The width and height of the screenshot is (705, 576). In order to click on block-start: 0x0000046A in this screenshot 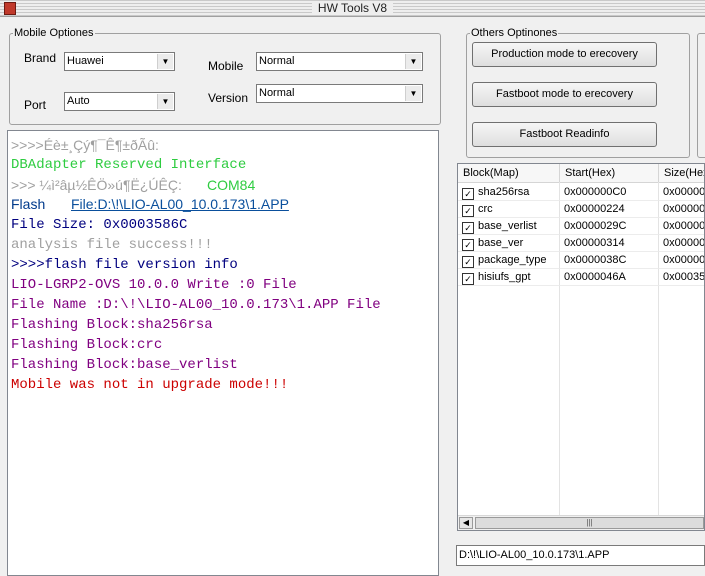, I will do `click(609, 277)`.